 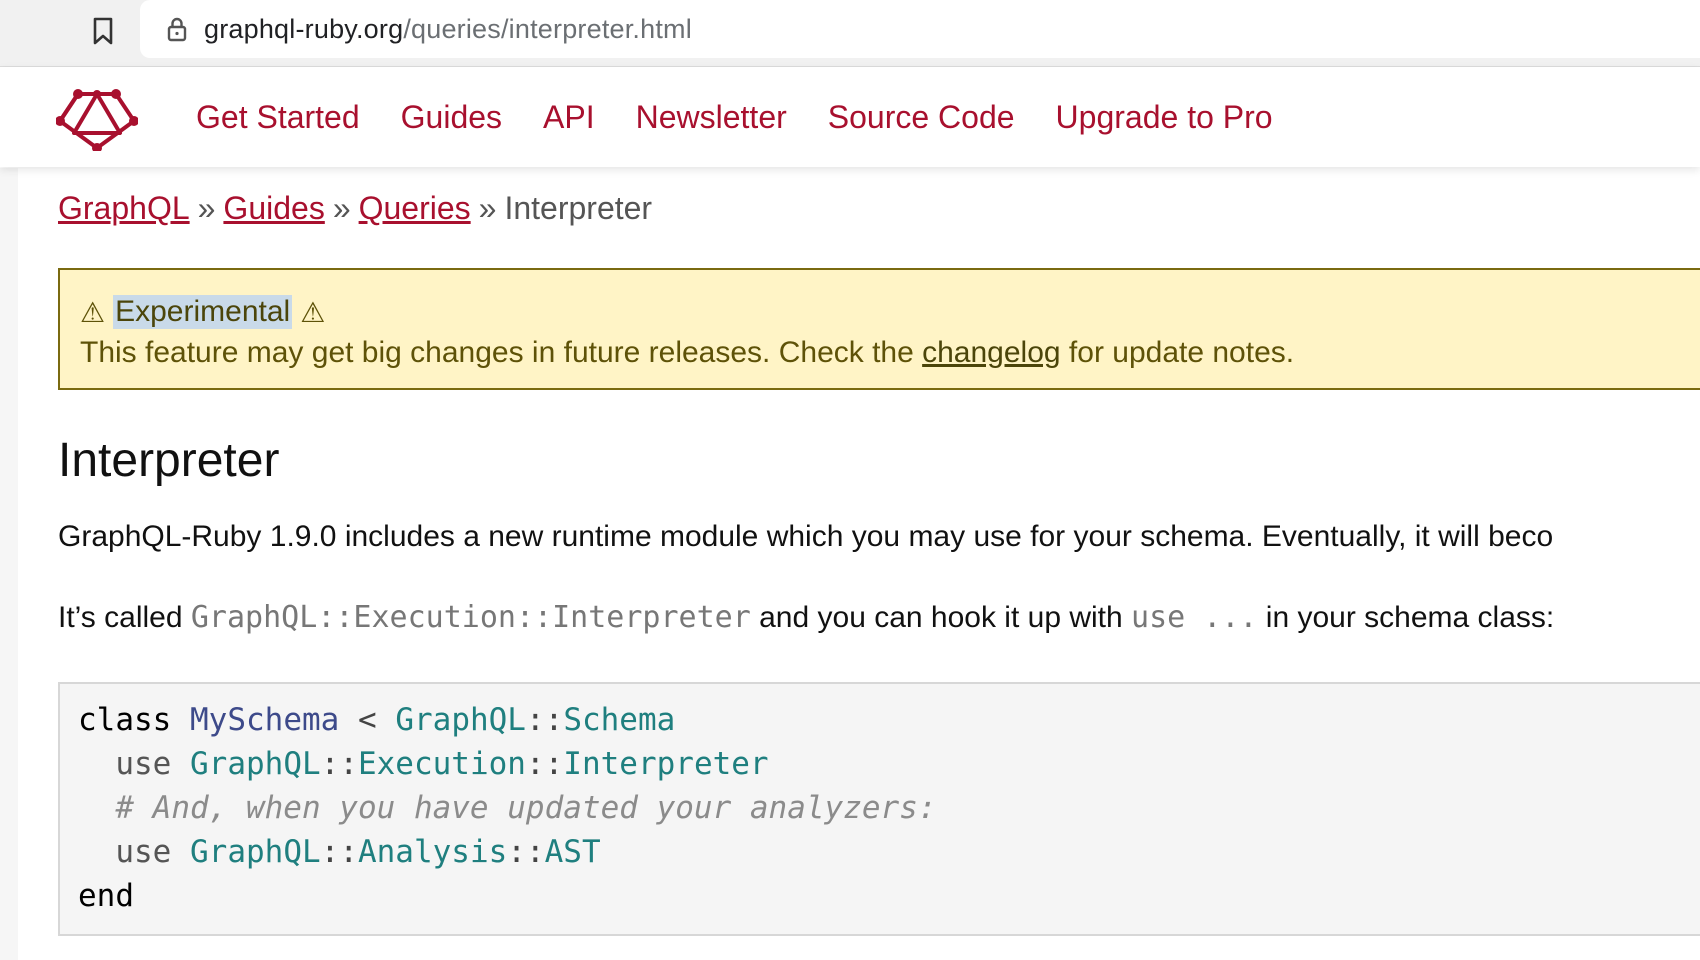 I want to click on breadcrumb-graphql: GraphQL, so click(x=124, y=208).